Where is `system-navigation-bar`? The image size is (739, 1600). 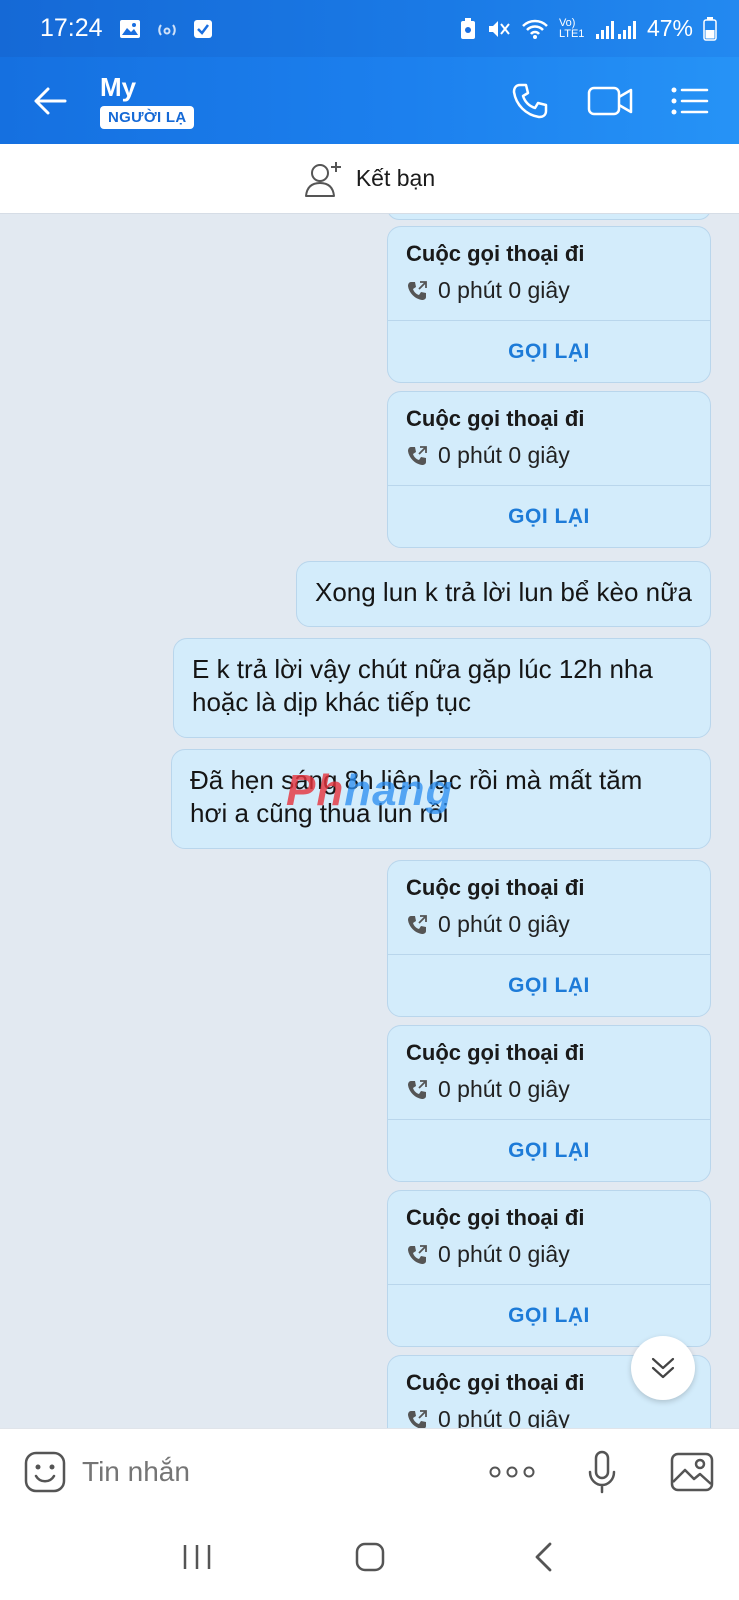 system-navigation-bar is located at coordinates (369, 1557).